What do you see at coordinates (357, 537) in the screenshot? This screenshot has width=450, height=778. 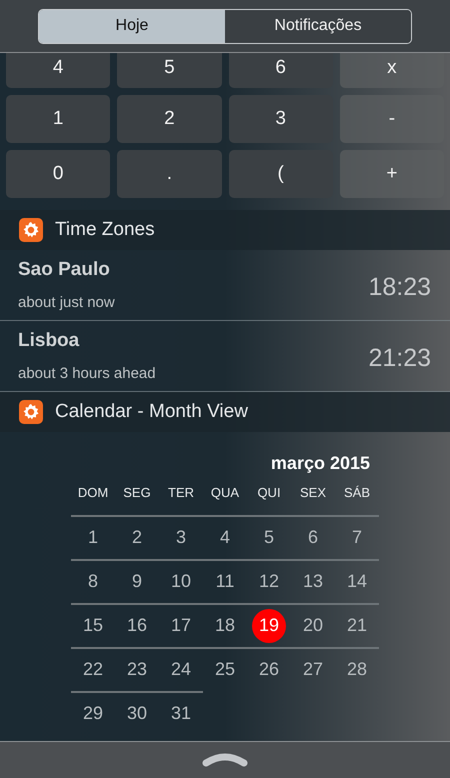 I see `calendar-day: 7` at bounding box center [357, 537].